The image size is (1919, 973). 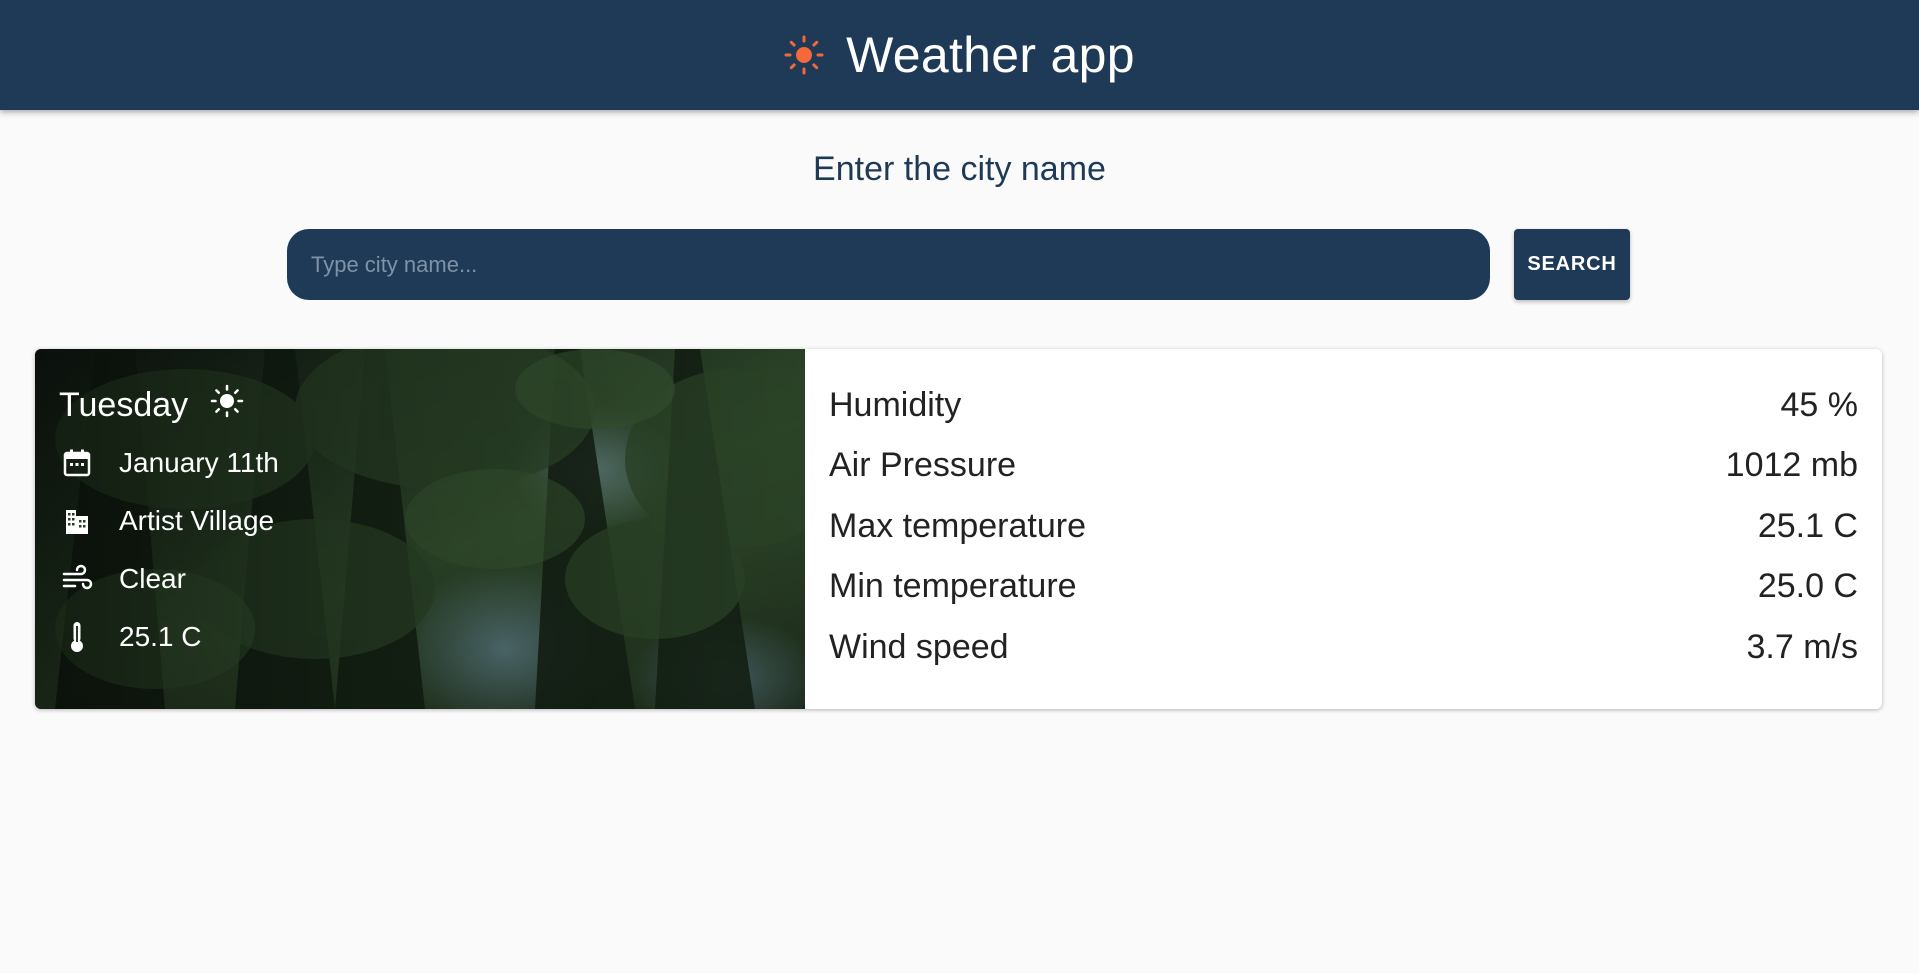 I want to click on stat-value: 25.0 C, so click(x=1807, y=586).